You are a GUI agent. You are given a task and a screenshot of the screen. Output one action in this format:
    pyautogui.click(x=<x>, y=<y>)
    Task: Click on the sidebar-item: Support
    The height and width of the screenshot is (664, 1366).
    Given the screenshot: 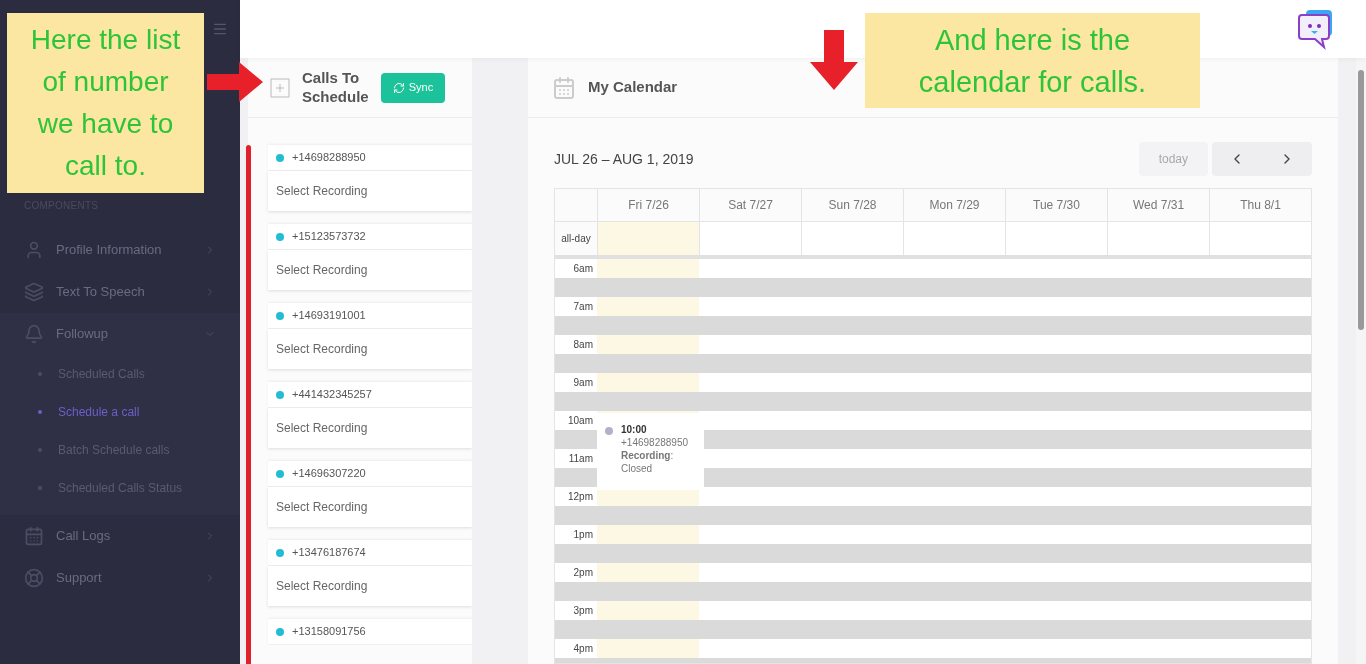 What is the action you would take?
    pyautogui.click(x=120, y=578)
    